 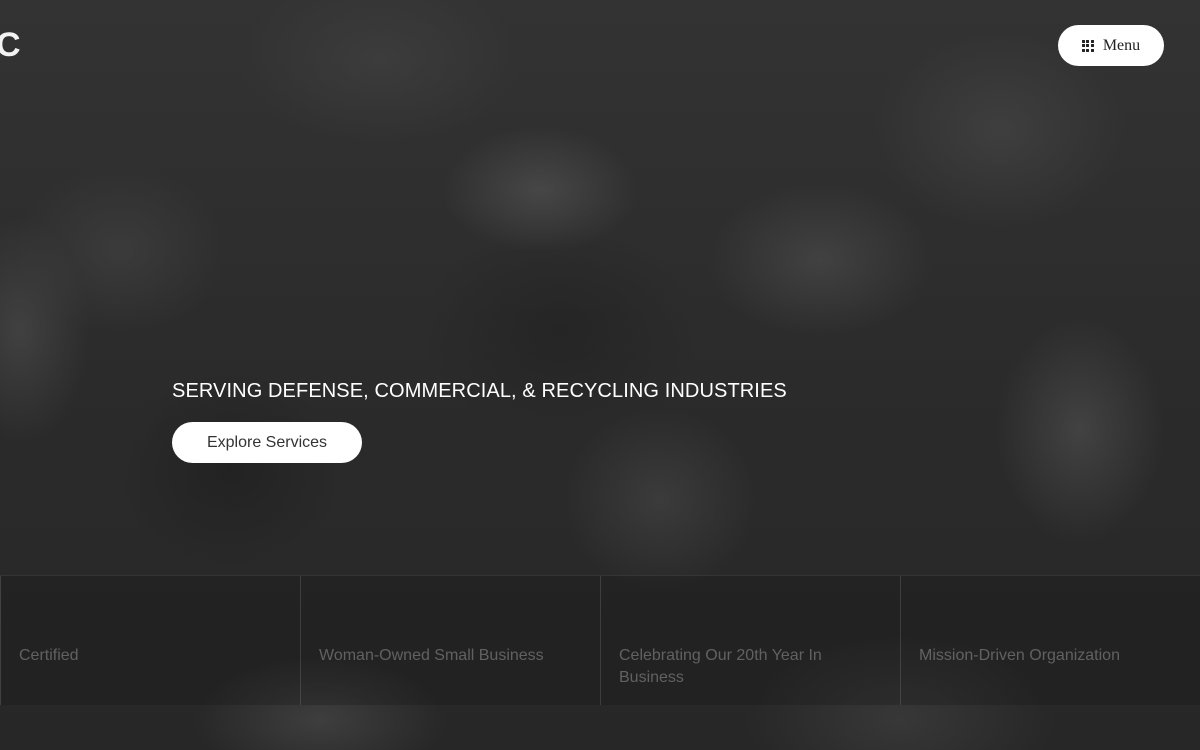 What do you see at coordinates (1121, 45) in the screenshot?
I see `menu-label: Menu` at bounding box center [1121, 45].